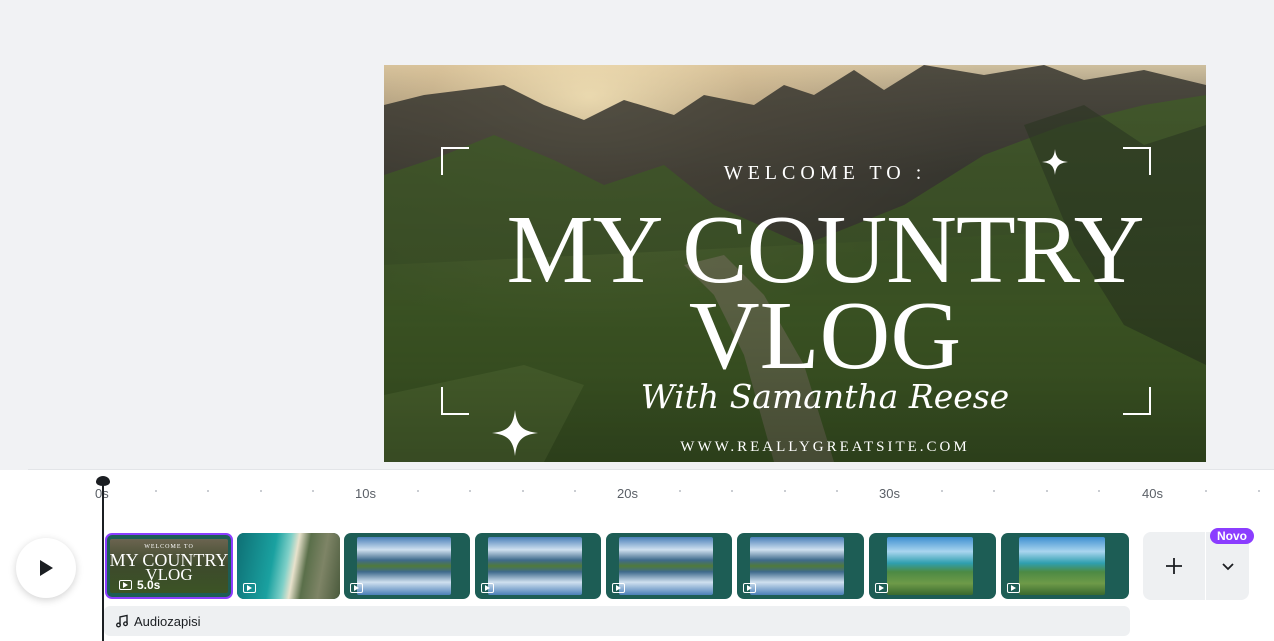  Describe the element at coordinates (795, 336) in the screenshot. I see `slide-title-line2: VLOG` at that location.